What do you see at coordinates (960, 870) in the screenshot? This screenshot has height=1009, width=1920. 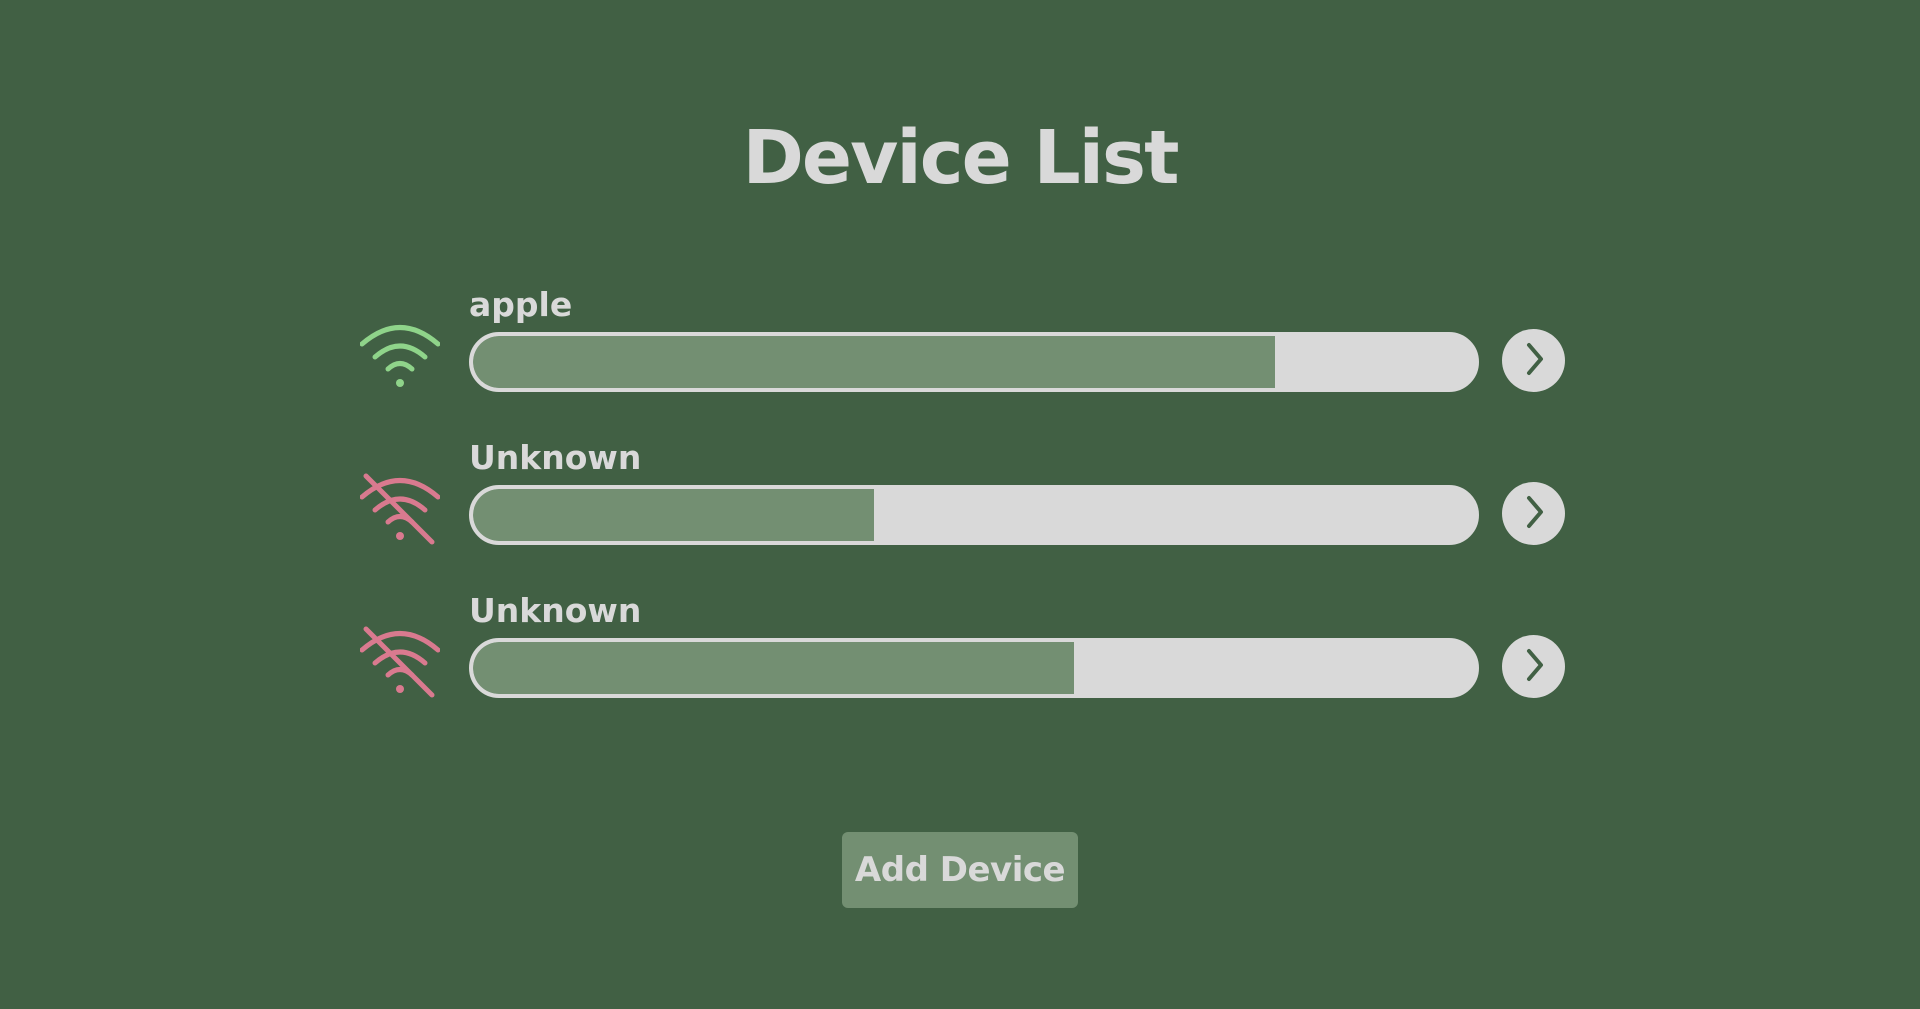 I see `add-device-button: Add Device` at bounding box center [960, 870].